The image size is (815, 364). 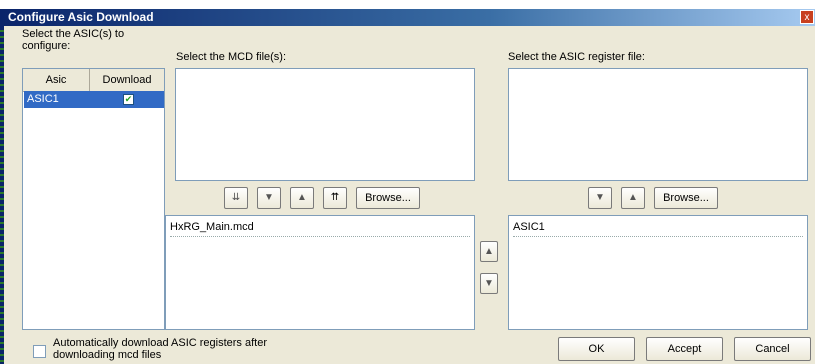 I want to click on download-checkbox: ✔, so click(x=128, y=99).